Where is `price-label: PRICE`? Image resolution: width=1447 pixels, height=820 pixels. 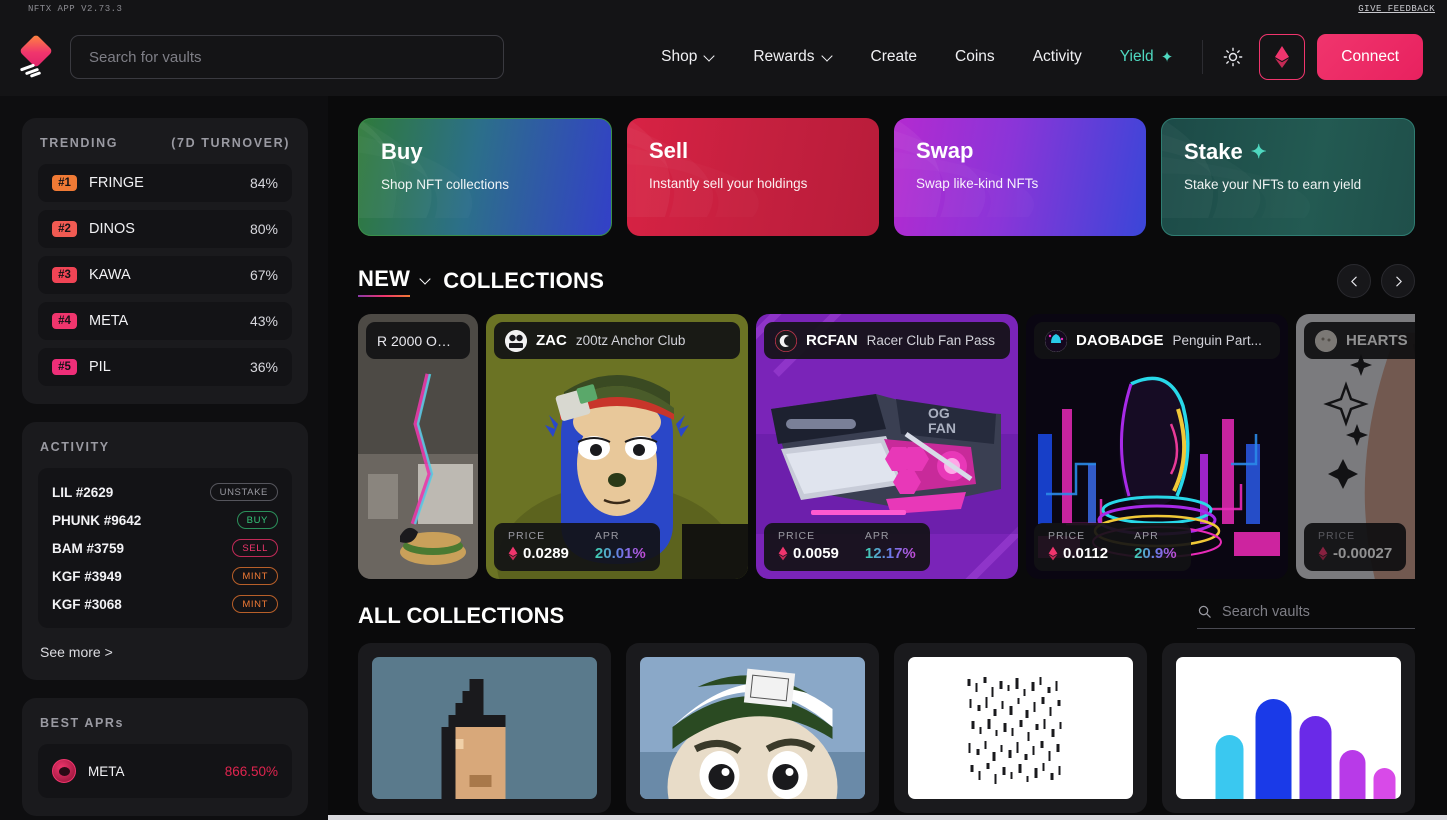 price-label: PRICE is located at coordinates (1337, 536).